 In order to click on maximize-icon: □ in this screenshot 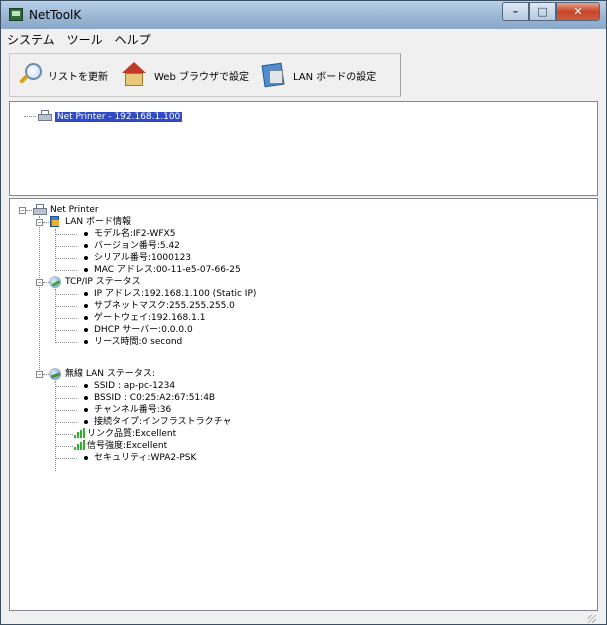, I will do `click(542, 11)`.